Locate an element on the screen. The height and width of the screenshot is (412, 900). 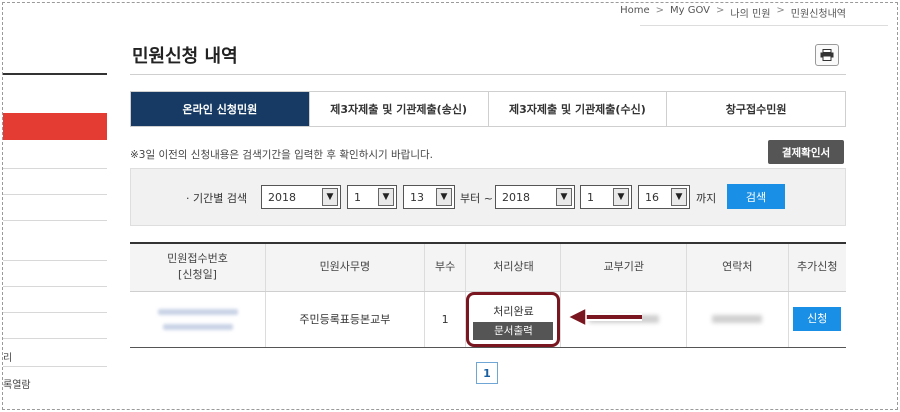
sidebar-item-fragment: 록열람 is located at coordinates (17, 383).